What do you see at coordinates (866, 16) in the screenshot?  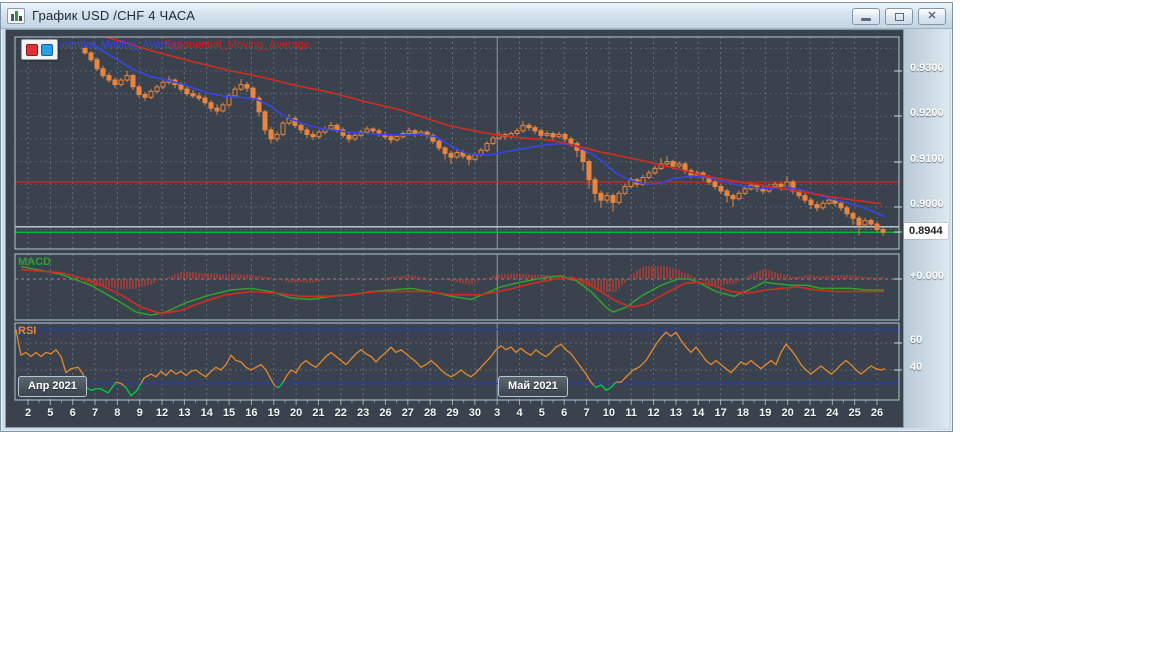 I see `minimize-button` at bounding box center [866, 16].